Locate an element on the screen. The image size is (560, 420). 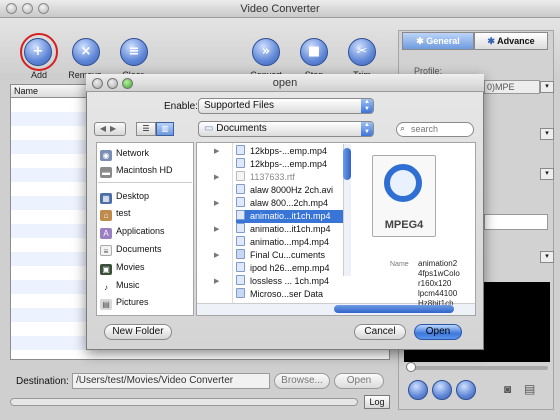
remove-button: × is located at coordinates (86, 52).